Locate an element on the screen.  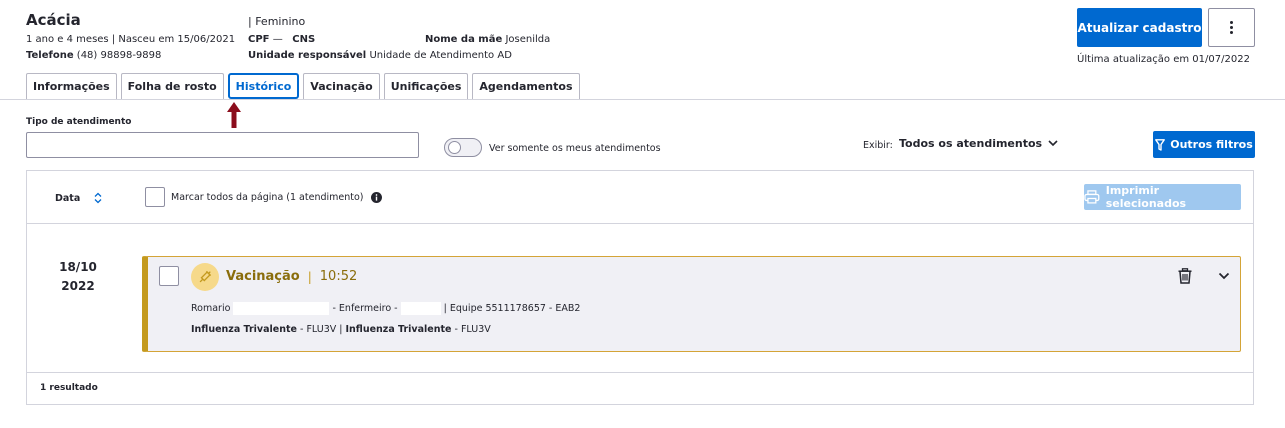
patient-mother: Nome da mãe Josenilda is located at coordinates (487, 39).